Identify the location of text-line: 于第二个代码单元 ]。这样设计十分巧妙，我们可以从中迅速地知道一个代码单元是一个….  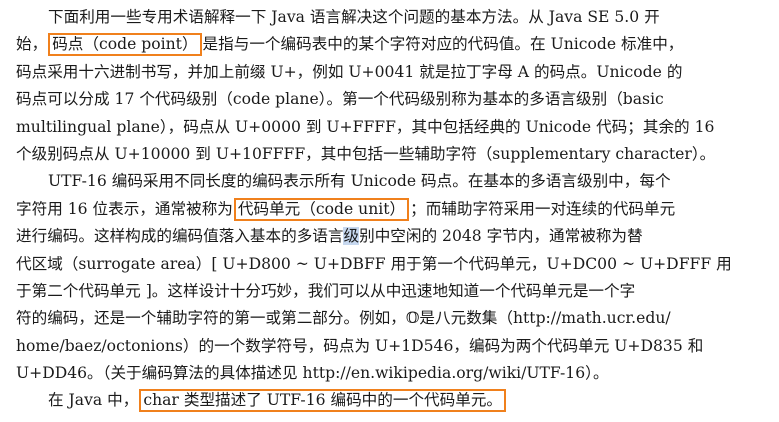
(326, 290).